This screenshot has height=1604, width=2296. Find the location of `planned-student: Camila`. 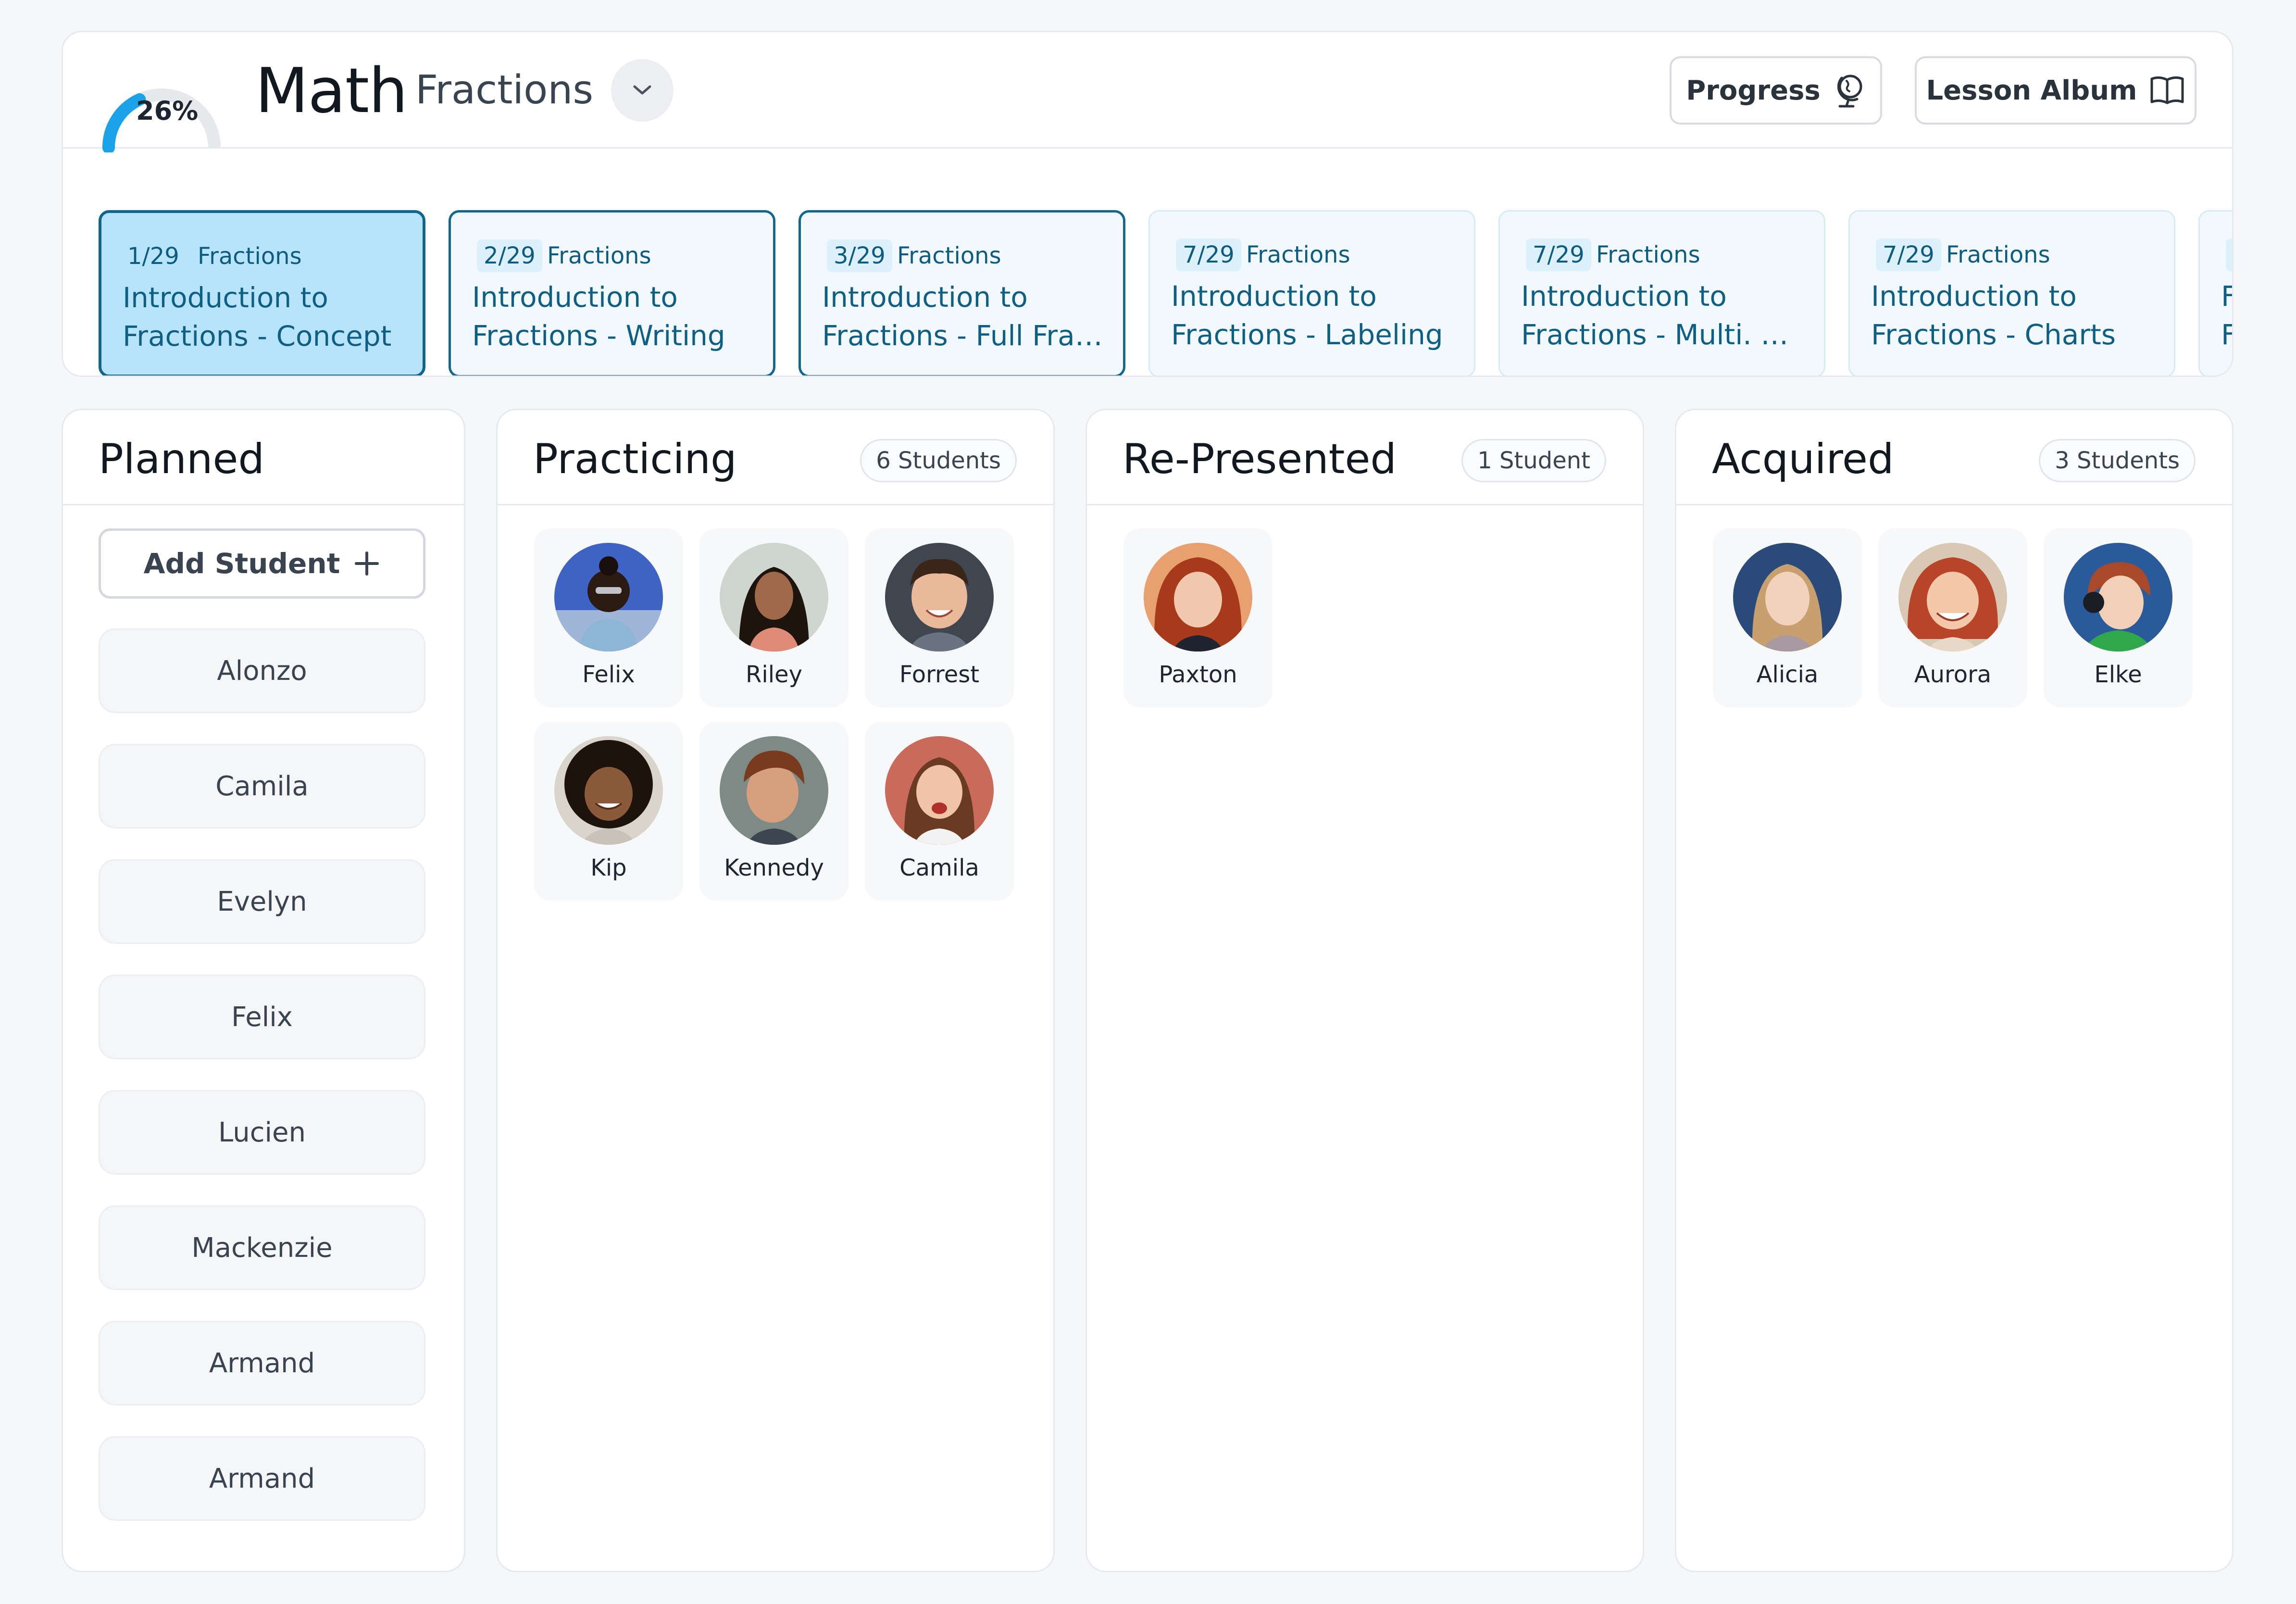

planned-student: Camila is located at coordinates (262, 786).